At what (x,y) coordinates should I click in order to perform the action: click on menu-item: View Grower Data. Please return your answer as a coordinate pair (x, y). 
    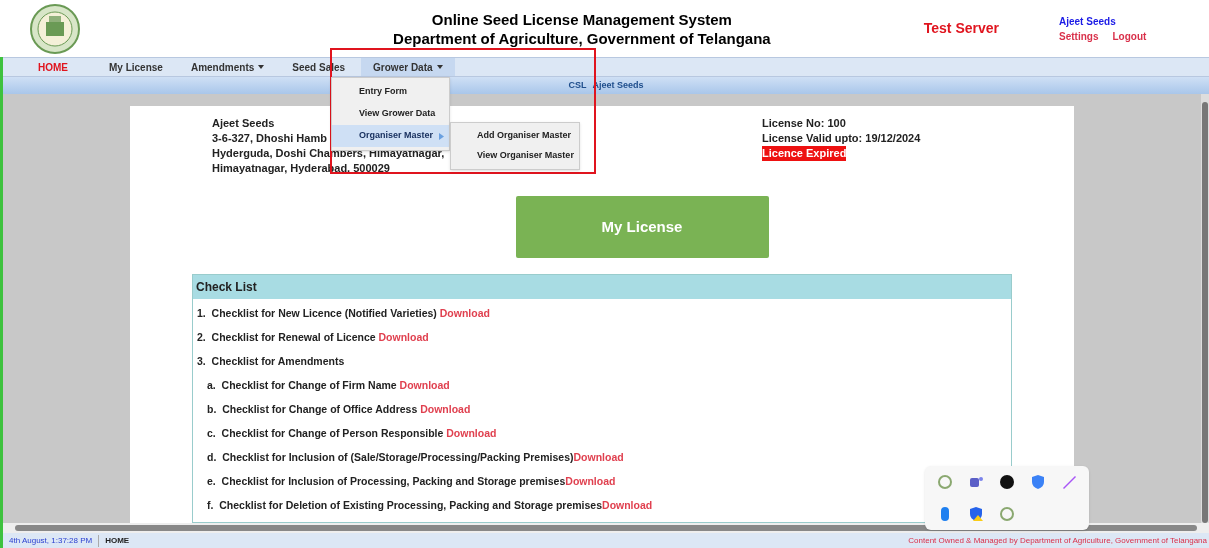
    Looking at the image, I should click on (390, 114).